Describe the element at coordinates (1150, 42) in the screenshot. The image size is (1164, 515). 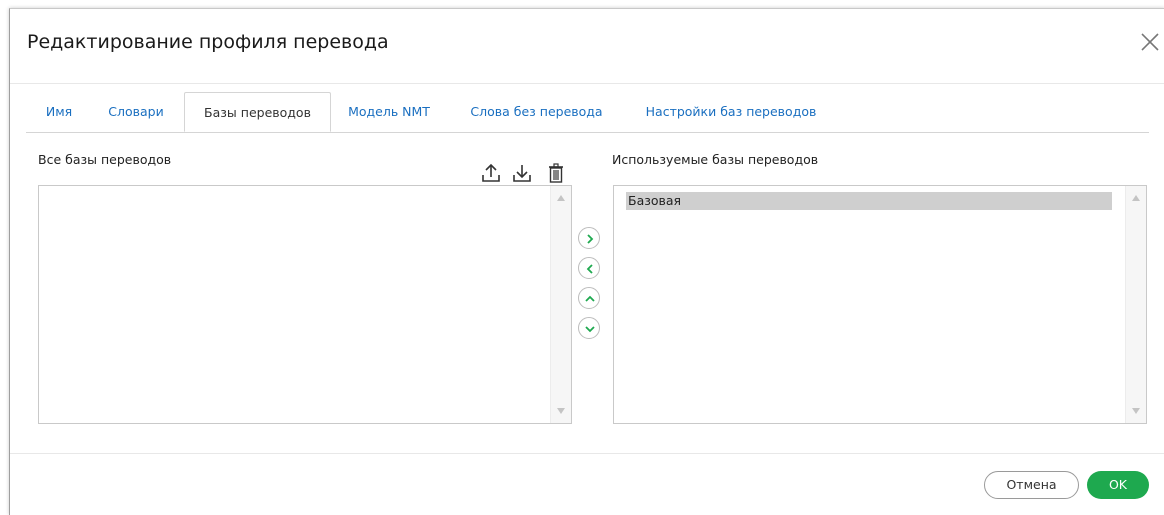
I see `close-icon` at that location.